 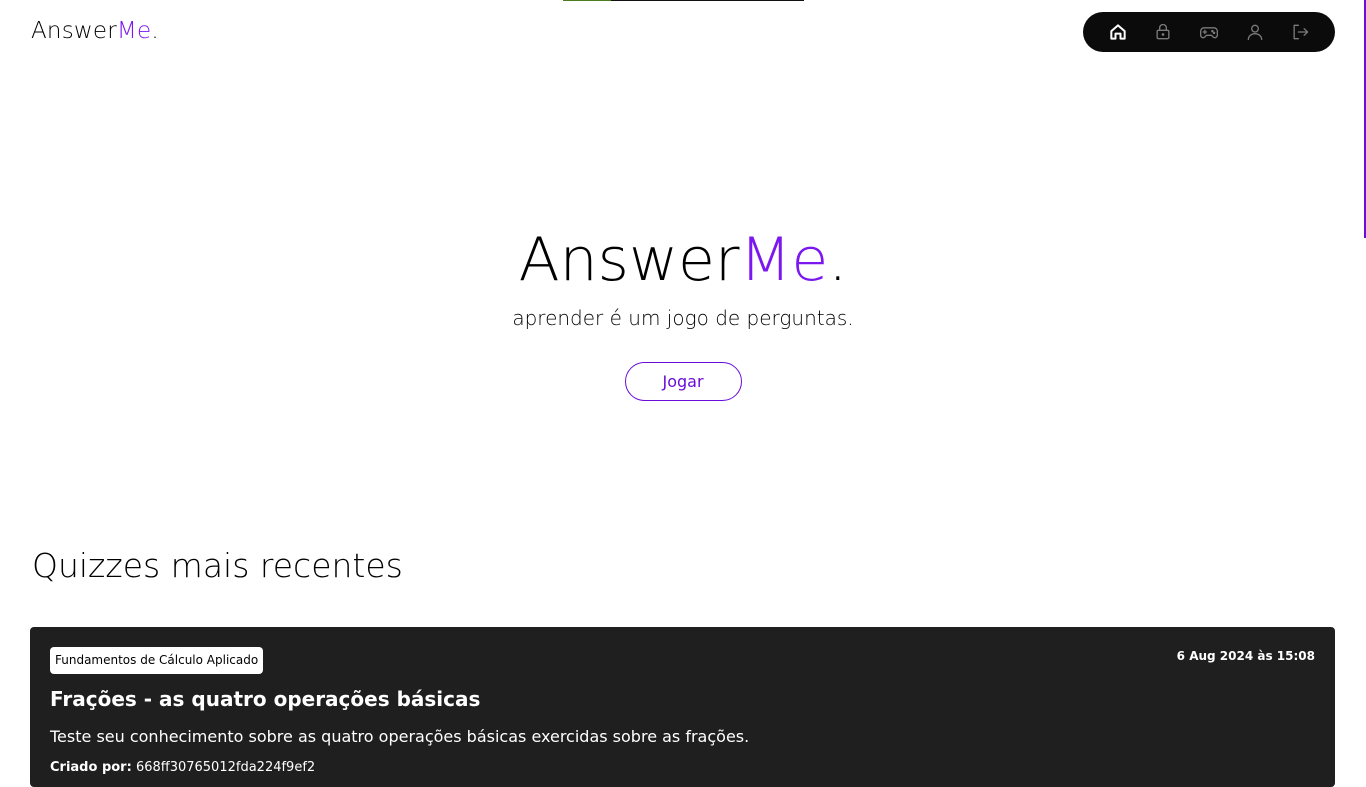 What do you see at coordinates (683, 381) in the screenshot?
I see `play-button: Jogar` at bounding box center [683, 381].